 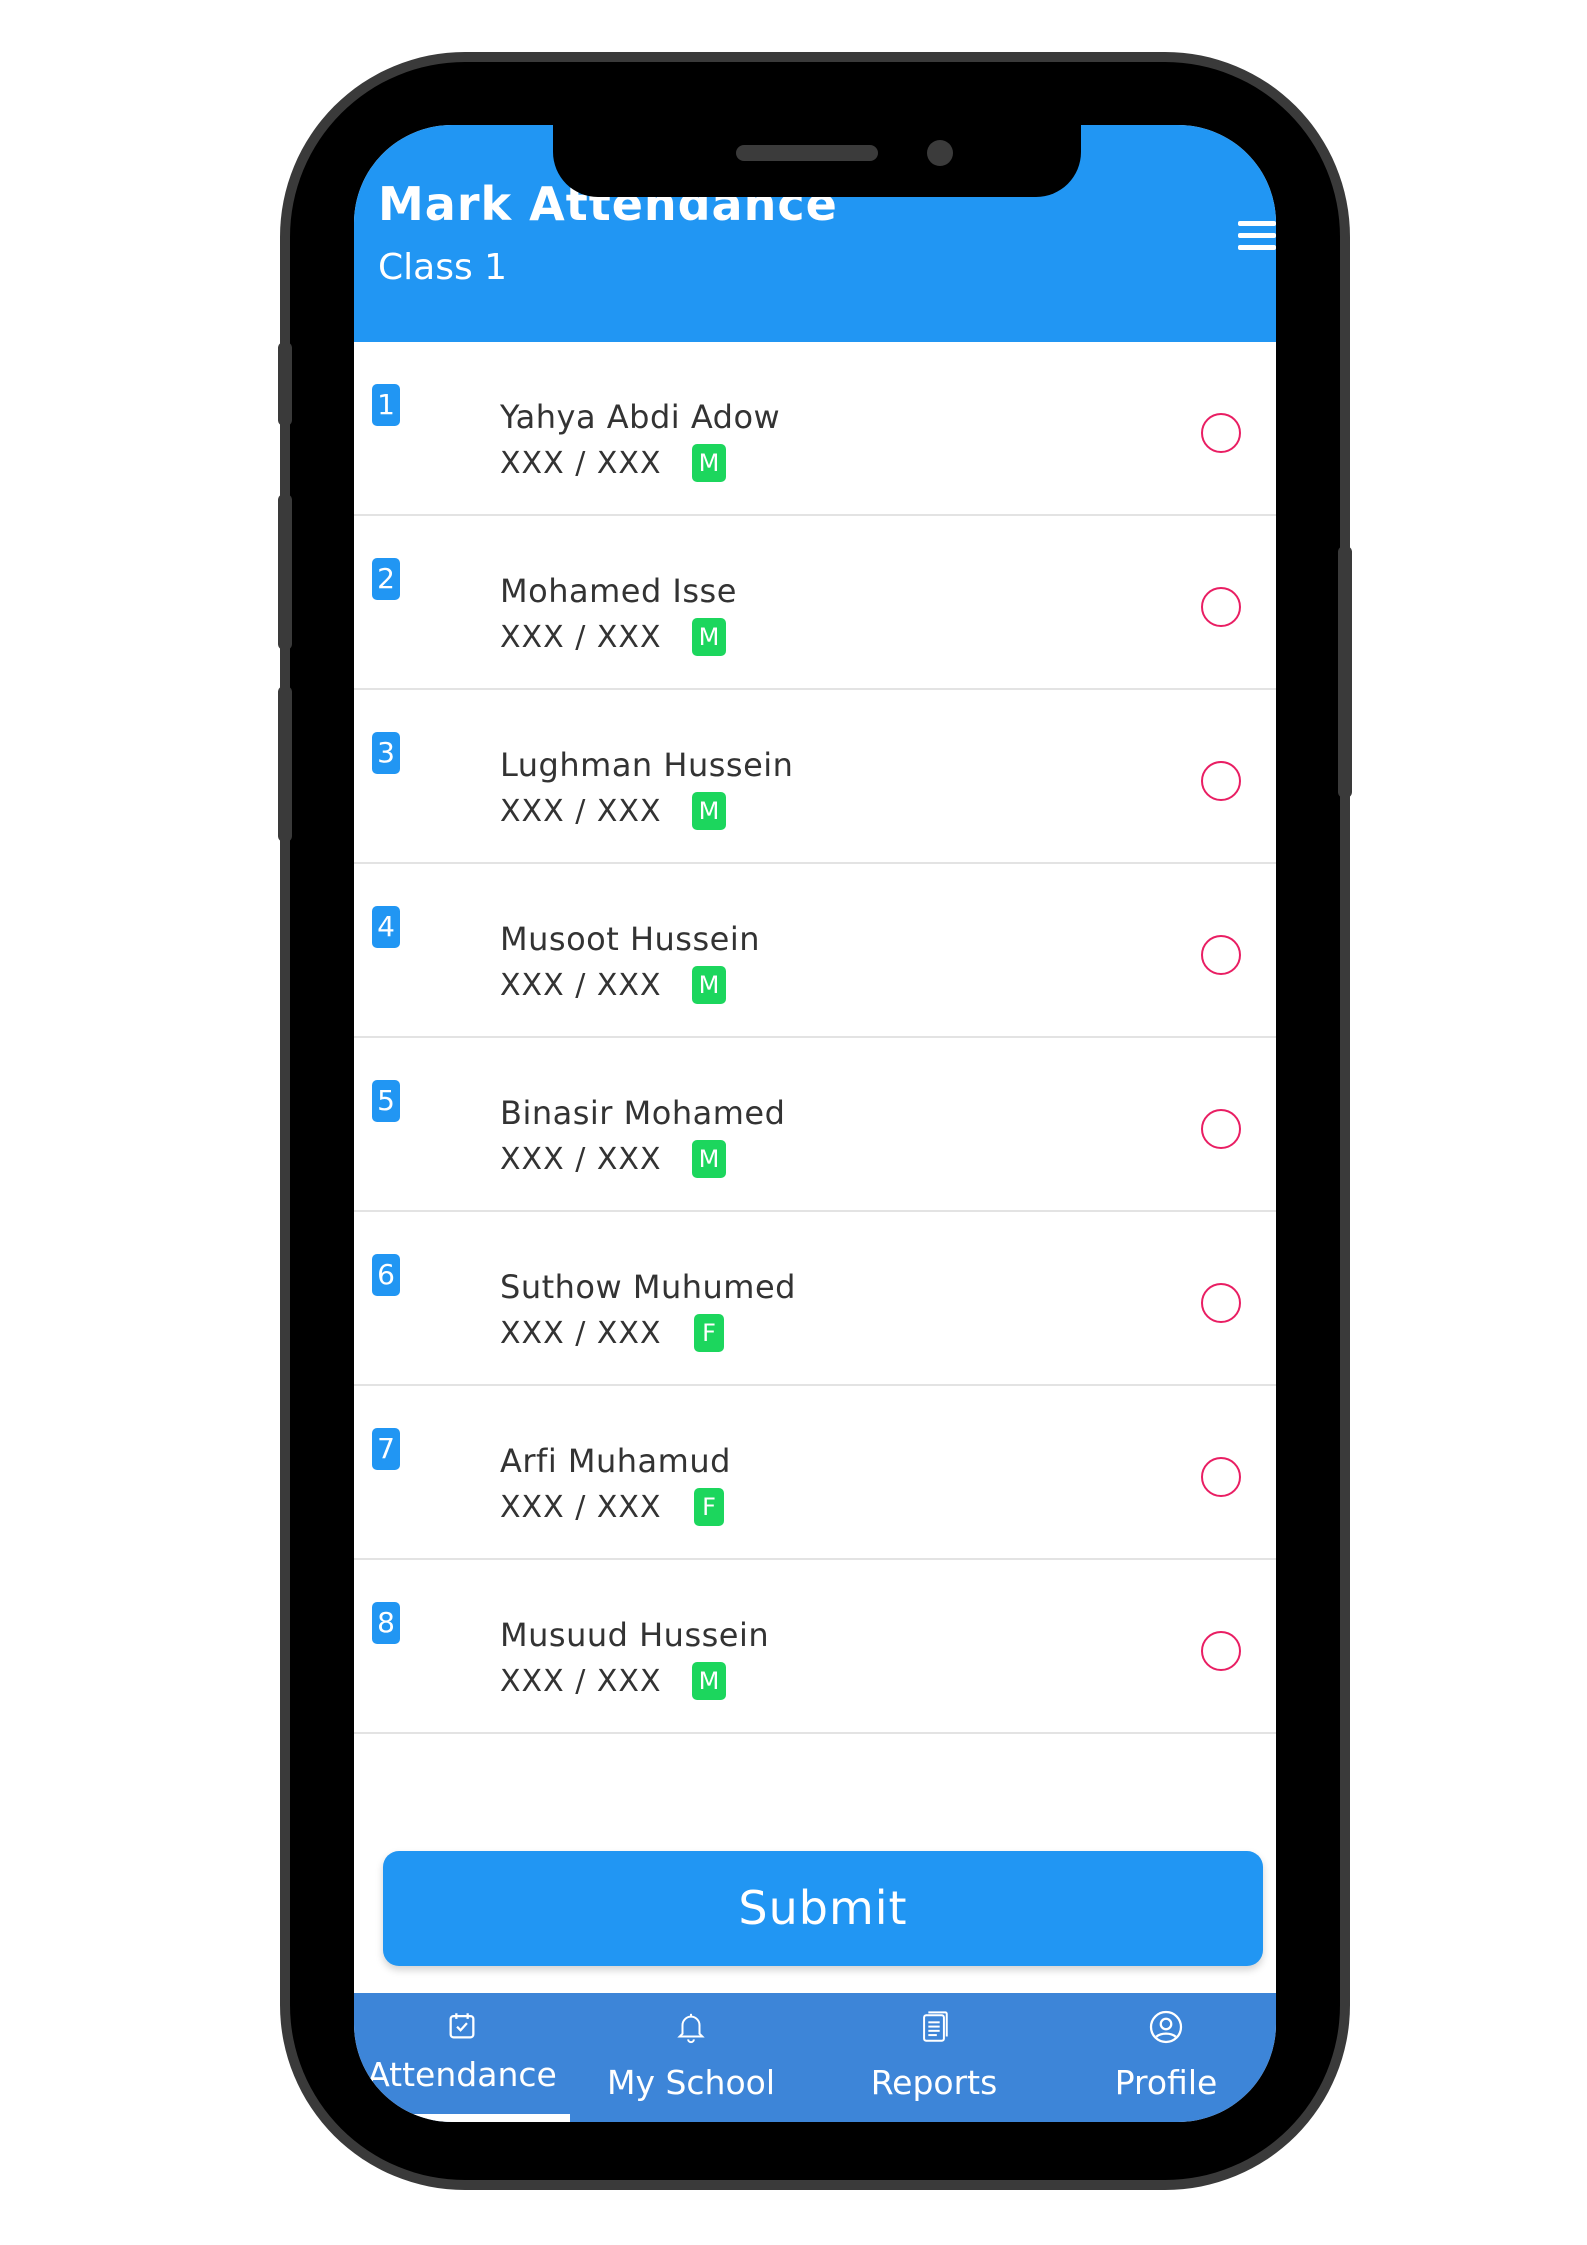 What do you see at coordinates (386, 927) in the screenshot?
I see `student-number: 4` at bounding box center [386, 927].